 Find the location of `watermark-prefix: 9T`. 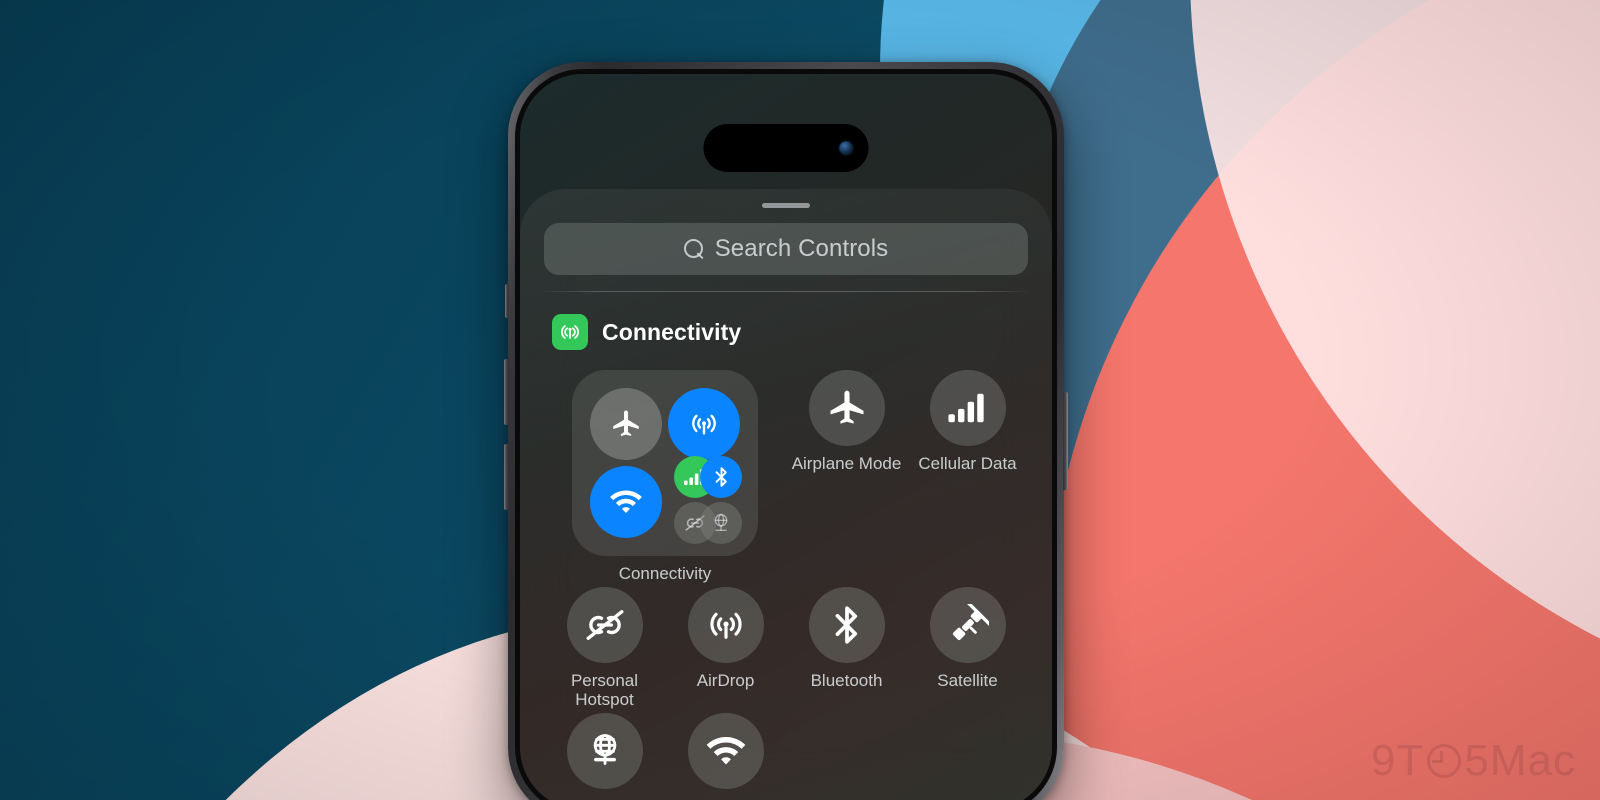

watermark-prefix: 9T is located at coordinates (1398, 760).